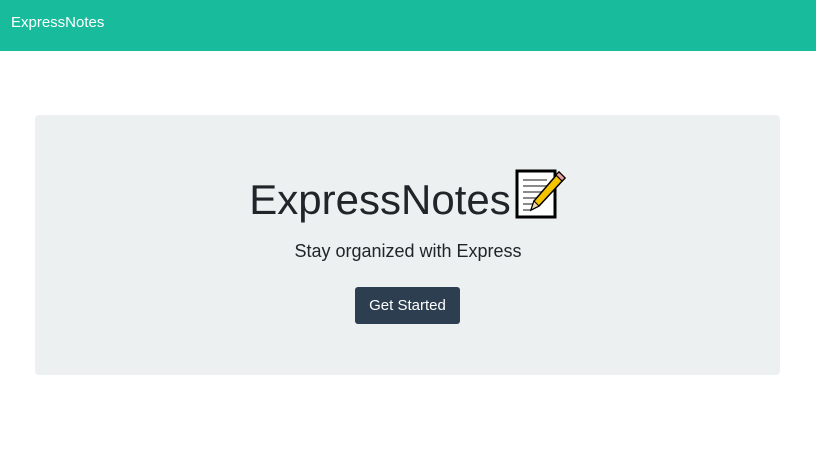  What do you see at coordinates (407, 305) in the screenshot?
I see `get-started-button: Get Started` at bounding box center [407, 305].